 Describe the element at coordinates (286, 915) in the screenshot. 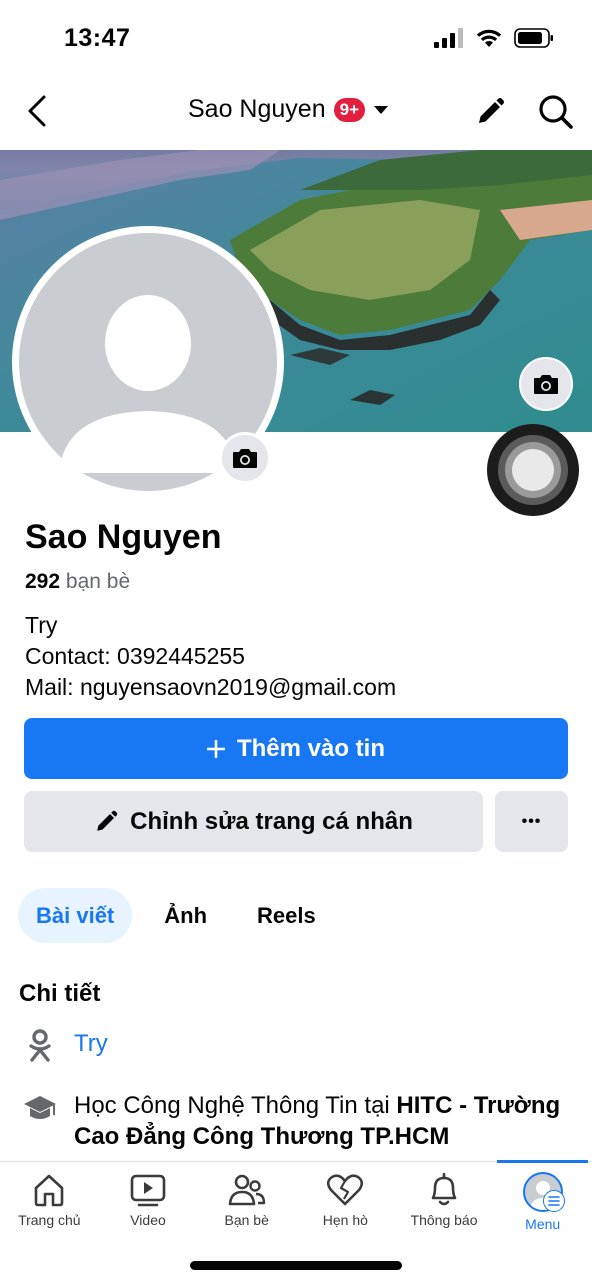

I see `tab-reels: Reels` at that location.